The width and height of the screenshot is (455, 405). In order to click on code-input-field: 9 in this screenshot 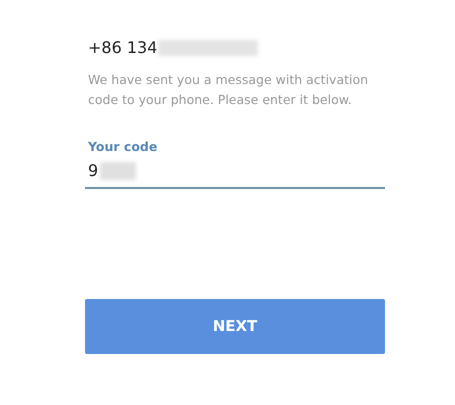, I will do `click(91, 170)`.